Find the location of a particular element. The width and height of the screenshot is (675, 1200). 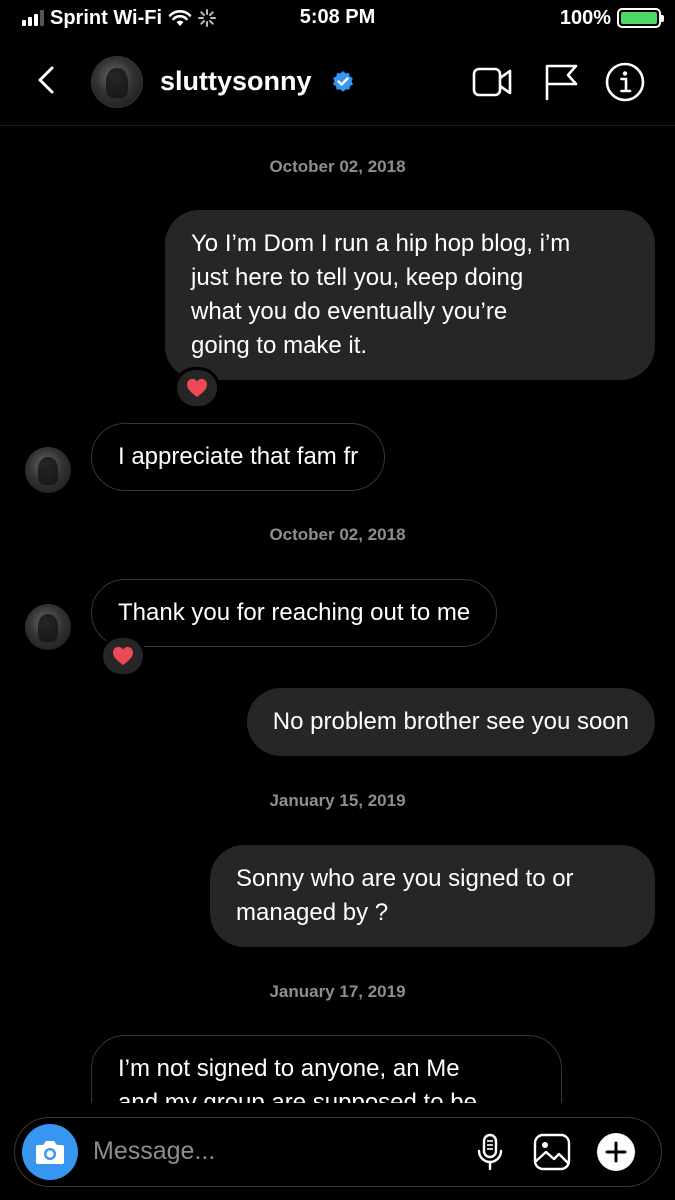

video-call-icon is located at coordinates (492, 82).